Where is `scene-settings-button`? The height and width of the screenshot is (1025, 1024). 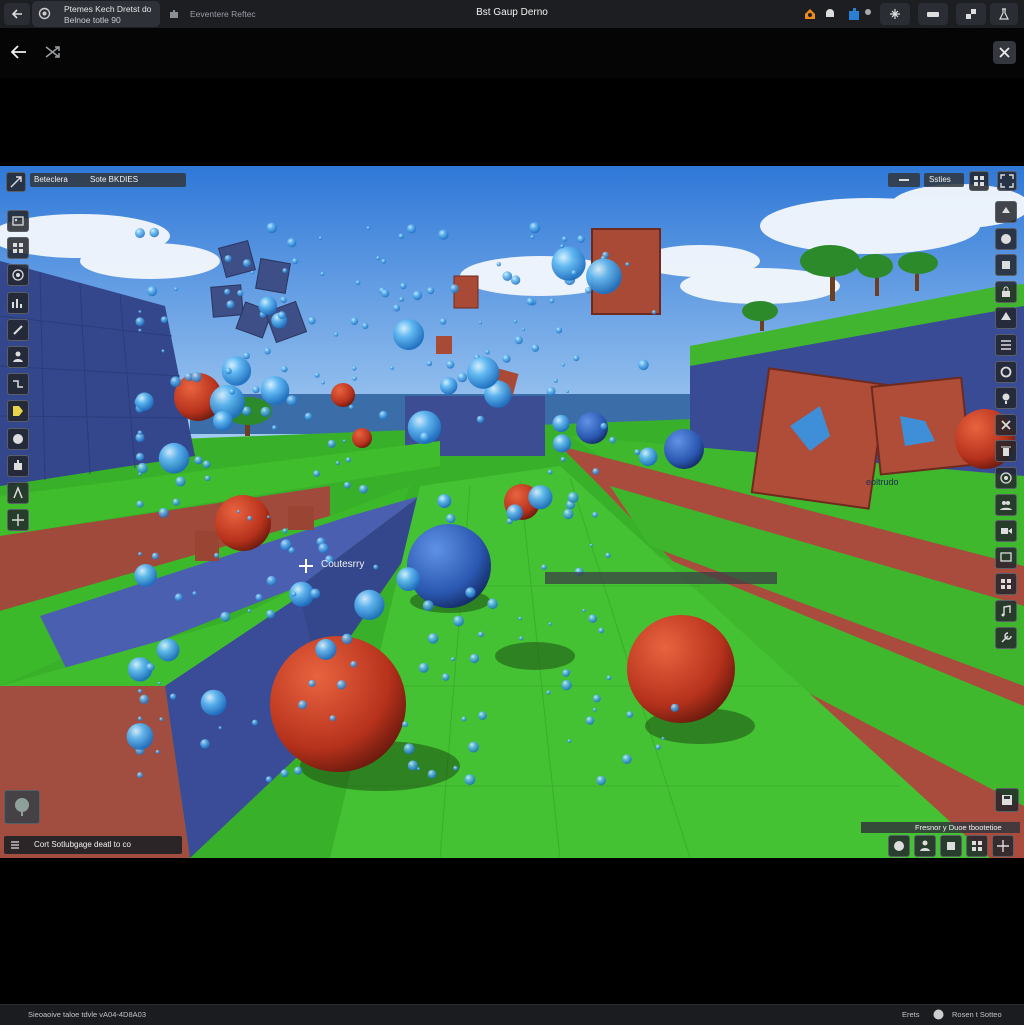
scene-settings-button is located at coordinates (1007, 800).